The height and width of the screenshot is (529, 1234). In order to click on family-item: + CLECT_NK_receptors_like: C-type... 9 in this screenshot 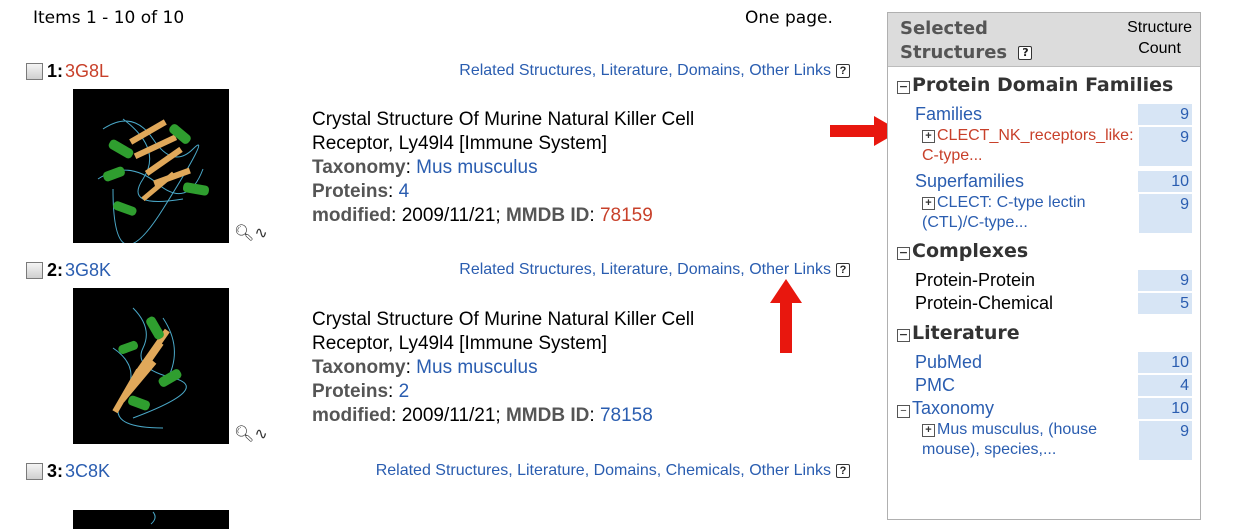, I will do `click(1044, 146)`.